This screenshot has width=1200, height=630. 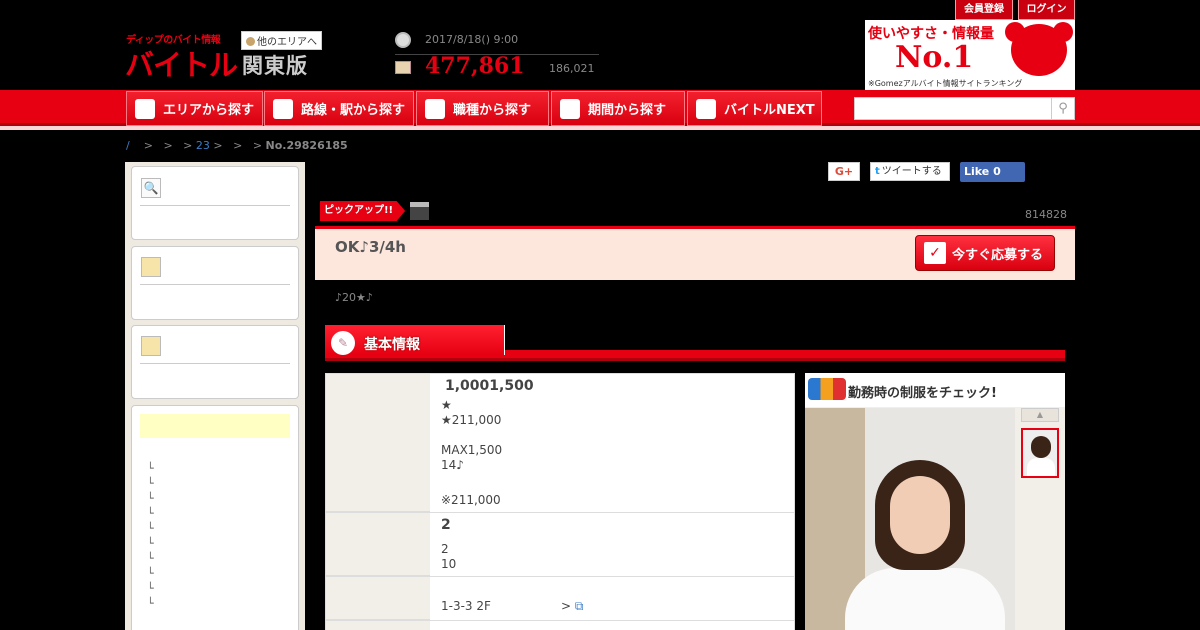 What do you see at coordinates (1040, 453) in the screenshot?
I see `uniform-thumbnail` at bounding box center [1040, 453].